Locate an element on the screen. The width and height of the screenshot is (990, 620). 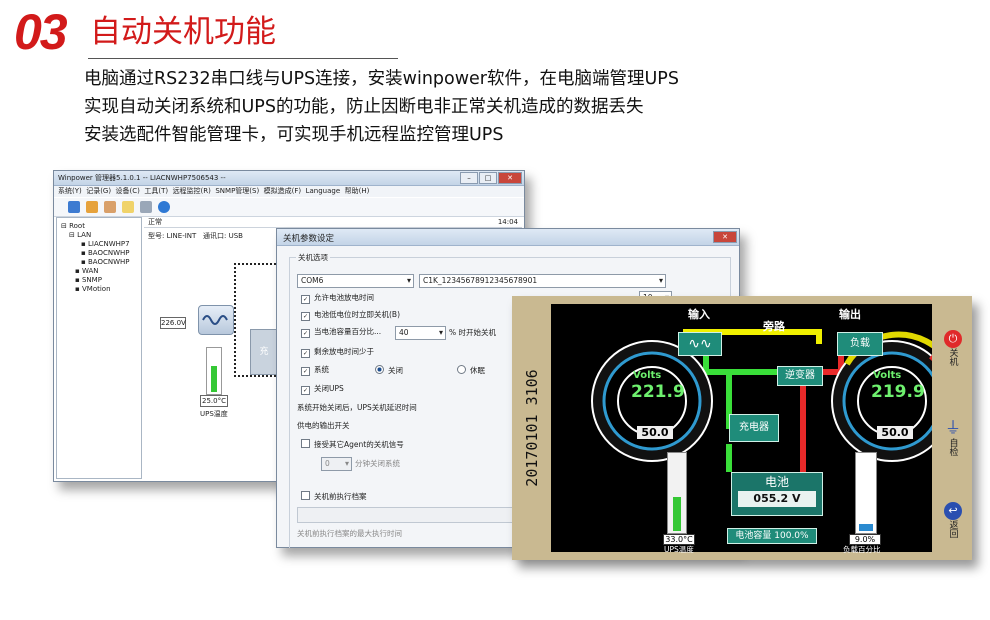
close-button: ✕ is located at coordinates (510, 178).